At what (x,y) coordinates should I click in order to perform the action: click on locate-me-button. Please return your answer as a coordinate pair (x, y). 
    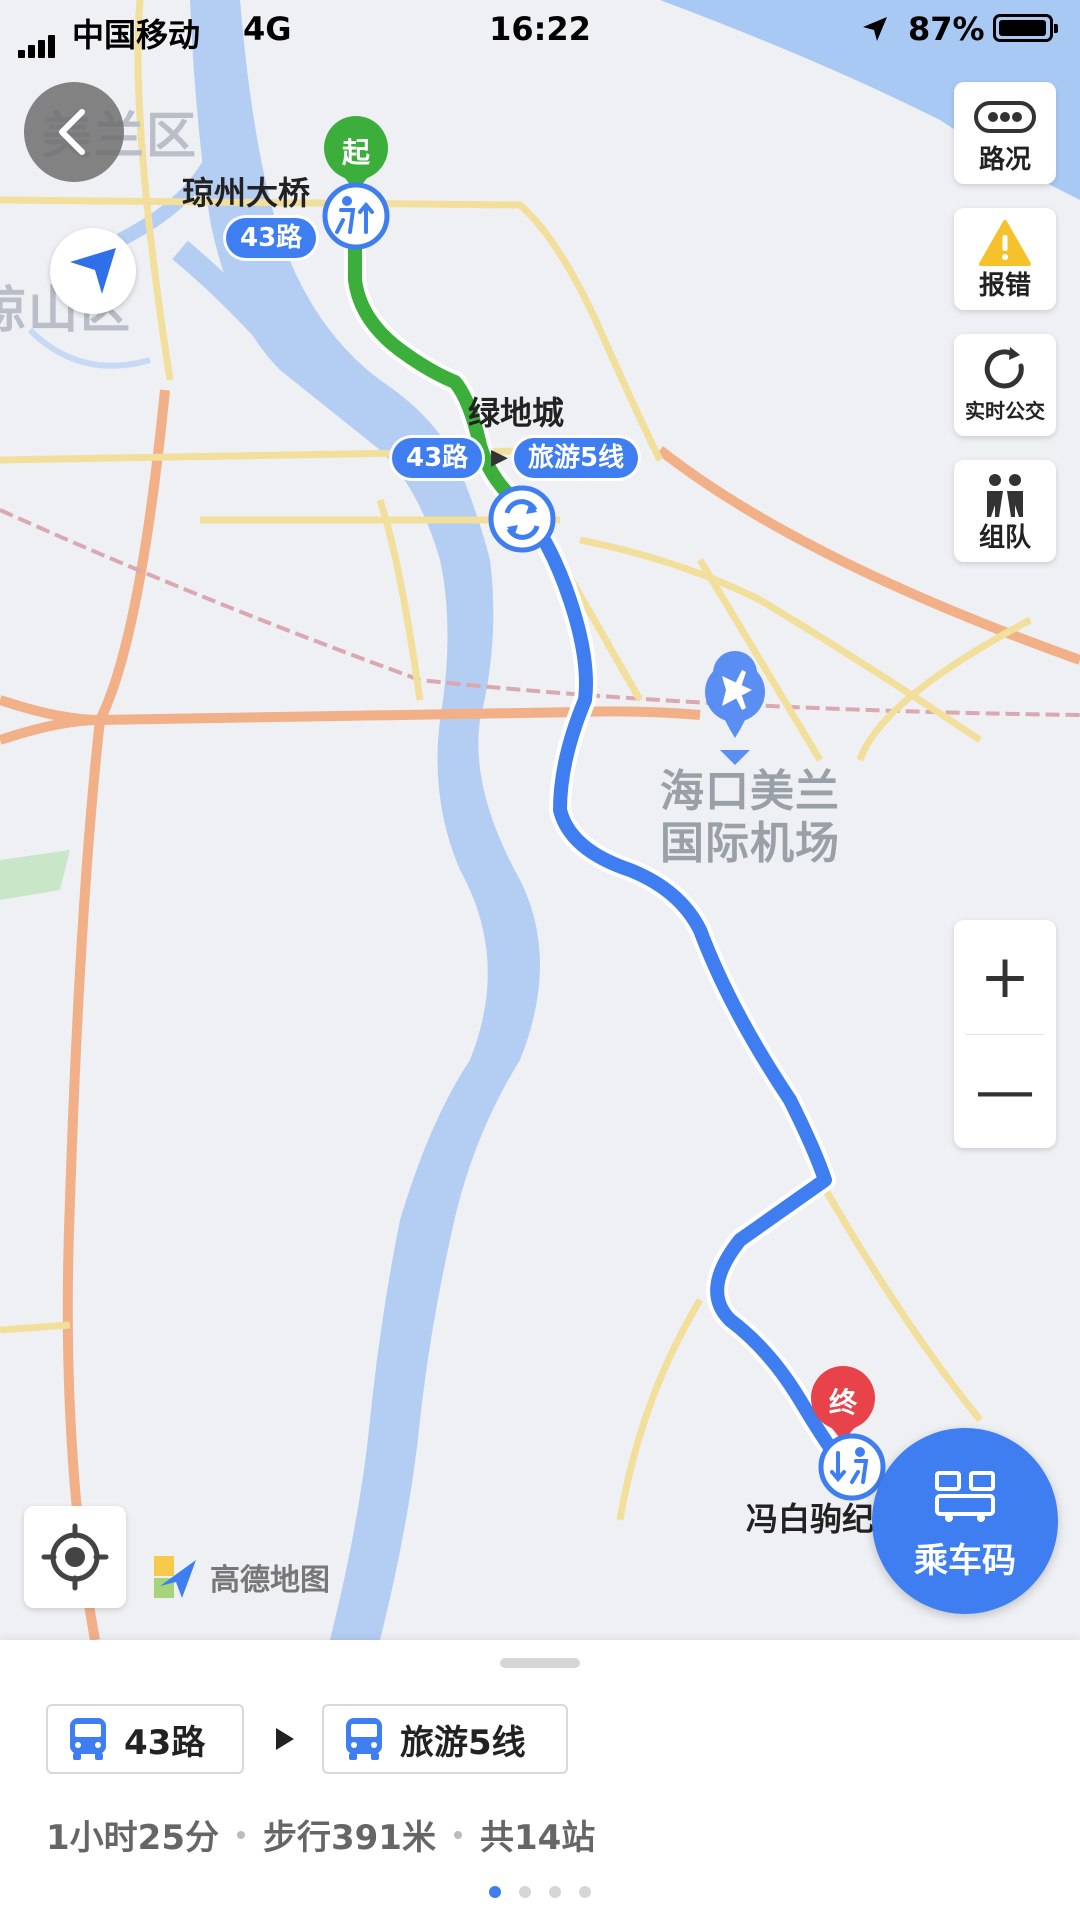
    Looking at the image, I should click on (75, 1557).